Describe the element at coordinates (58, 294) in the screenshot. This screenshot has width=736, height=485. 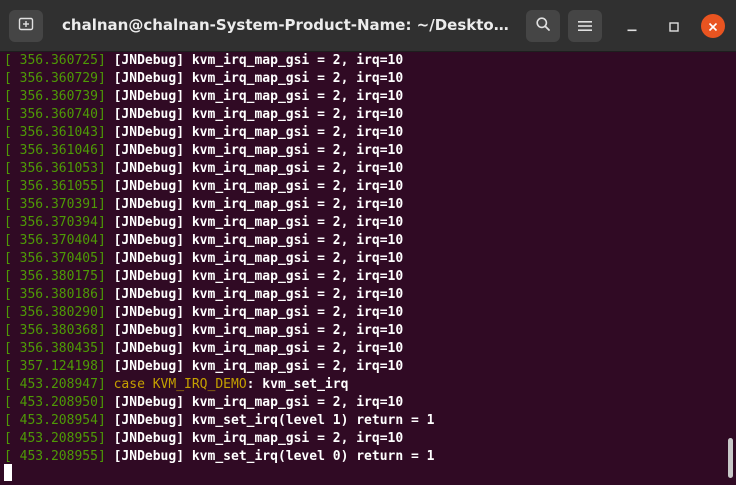
I see `timestamp: 356.380186` at that location.